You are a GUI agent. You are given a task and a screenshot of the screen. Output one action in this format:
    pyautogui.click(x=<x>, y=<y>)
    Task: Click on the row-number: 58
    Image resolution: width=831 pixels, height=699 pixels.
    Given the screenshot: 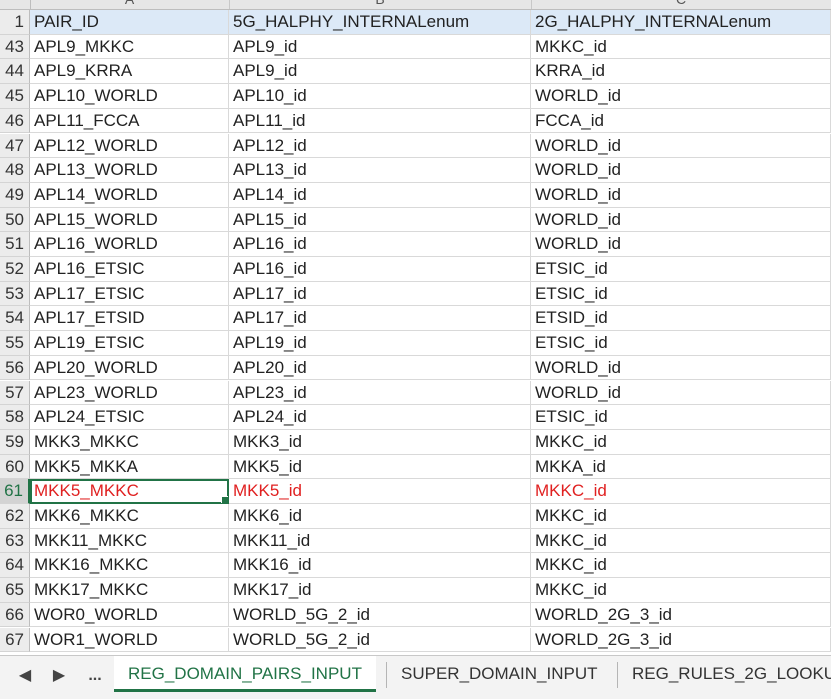 What is the action you would take?
    pyautogui.click(x=15, y=417)
    